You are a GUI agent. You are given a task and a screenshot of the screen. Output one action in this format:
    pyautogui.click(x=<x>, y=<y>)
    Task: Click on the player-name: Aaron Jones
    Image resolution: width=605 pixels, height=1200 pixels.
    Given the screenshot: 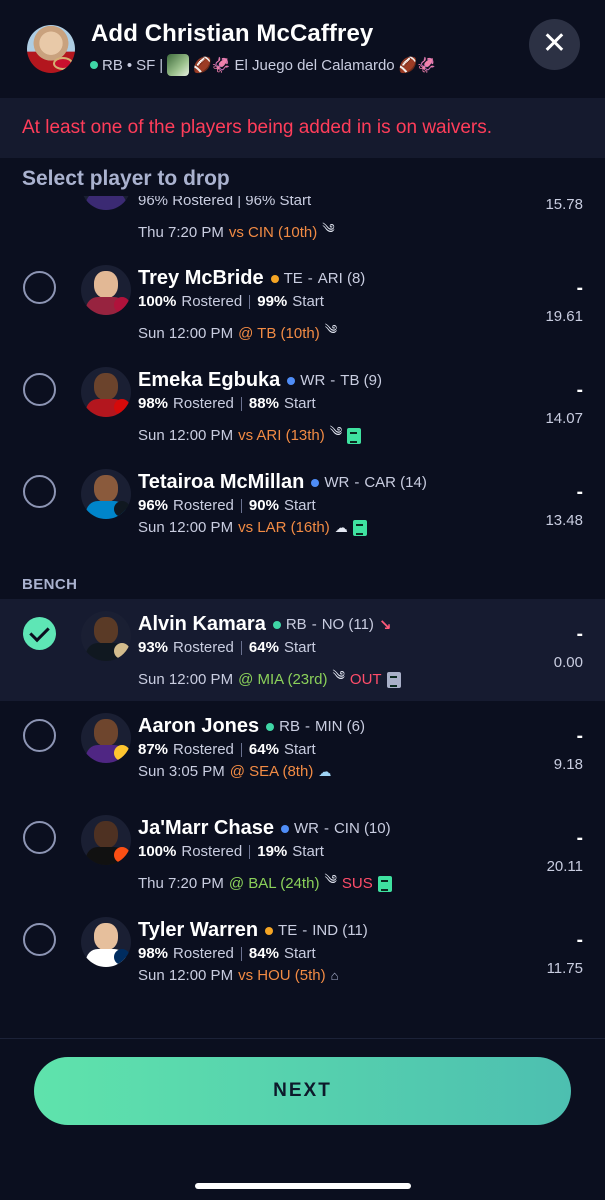 What is the action you would take?
    pyautogui.click(x=199, y=726)
    